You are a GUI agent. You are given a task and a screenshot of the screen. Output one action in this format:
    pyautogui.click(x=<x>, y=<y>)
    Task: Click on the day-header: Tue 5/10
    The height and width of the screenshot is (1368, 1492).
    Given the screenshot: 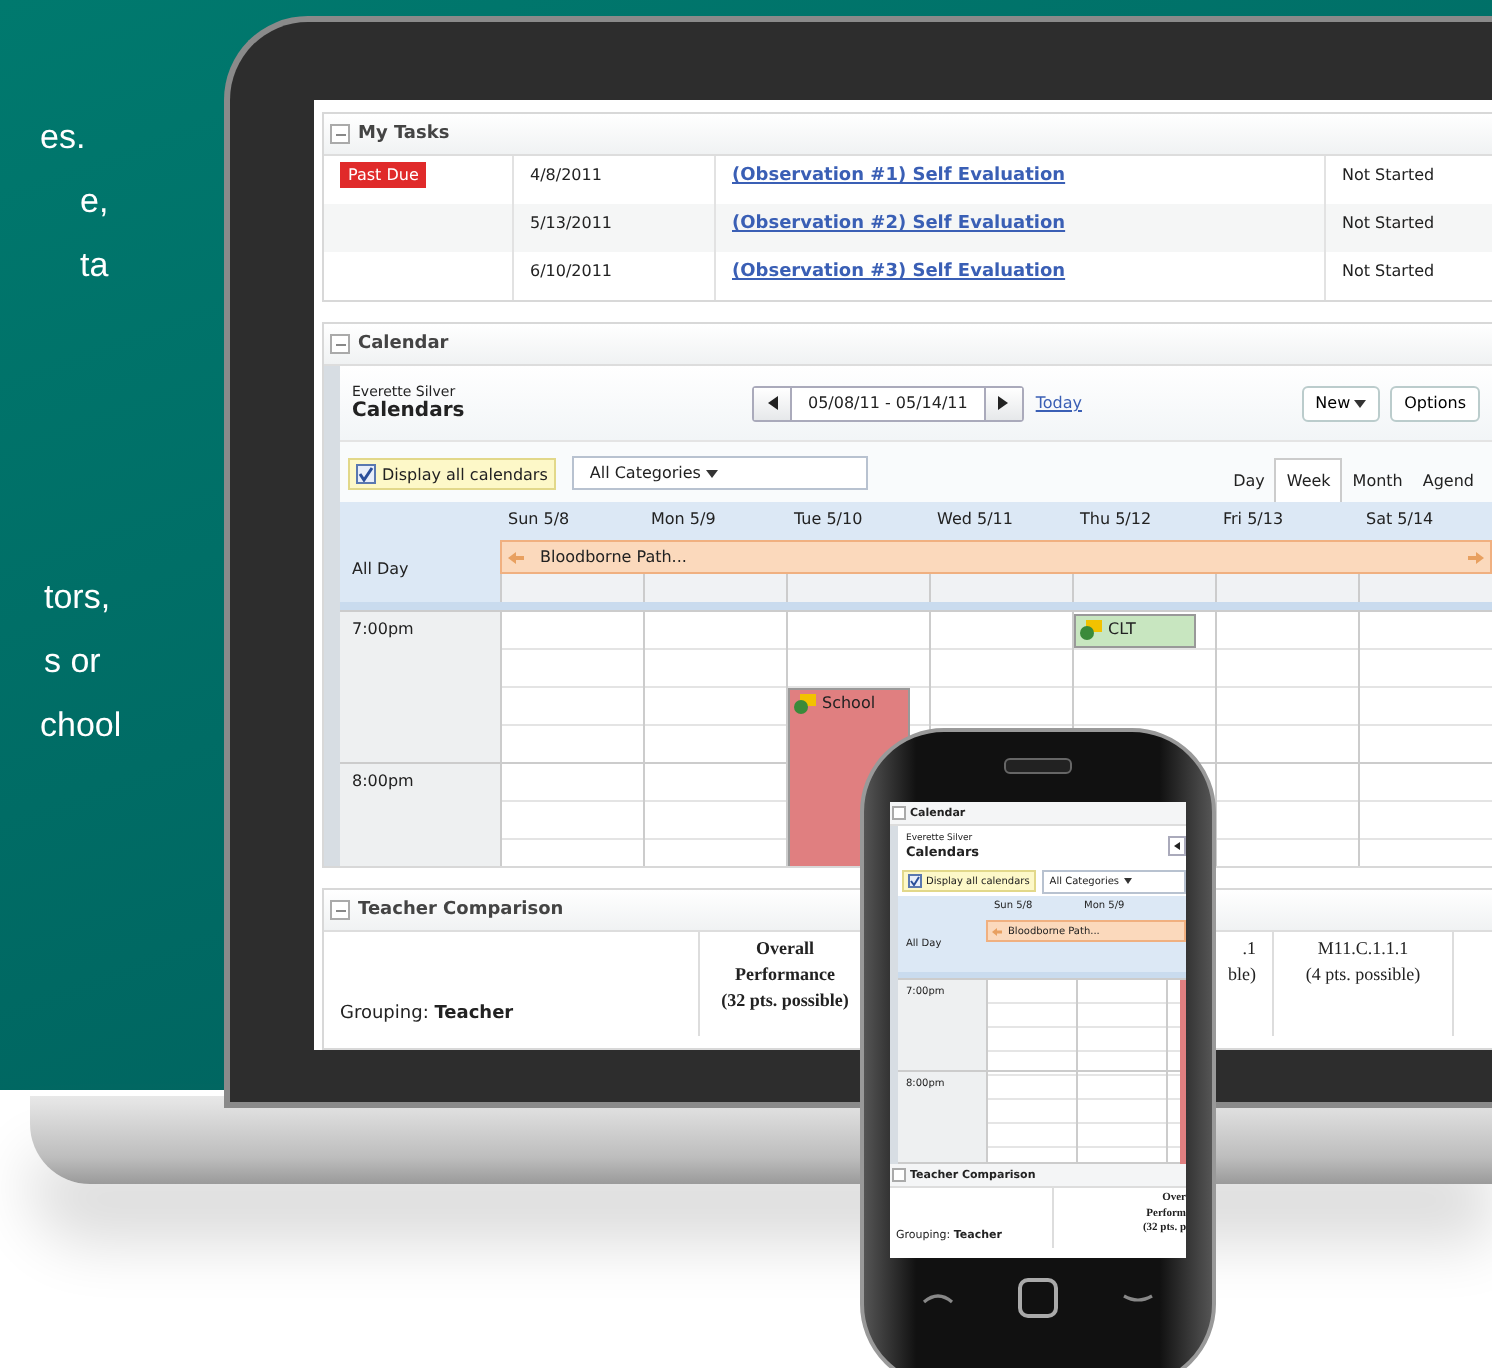 What is the action you would take?
    pyautogui.click(x=828, y=518)
    